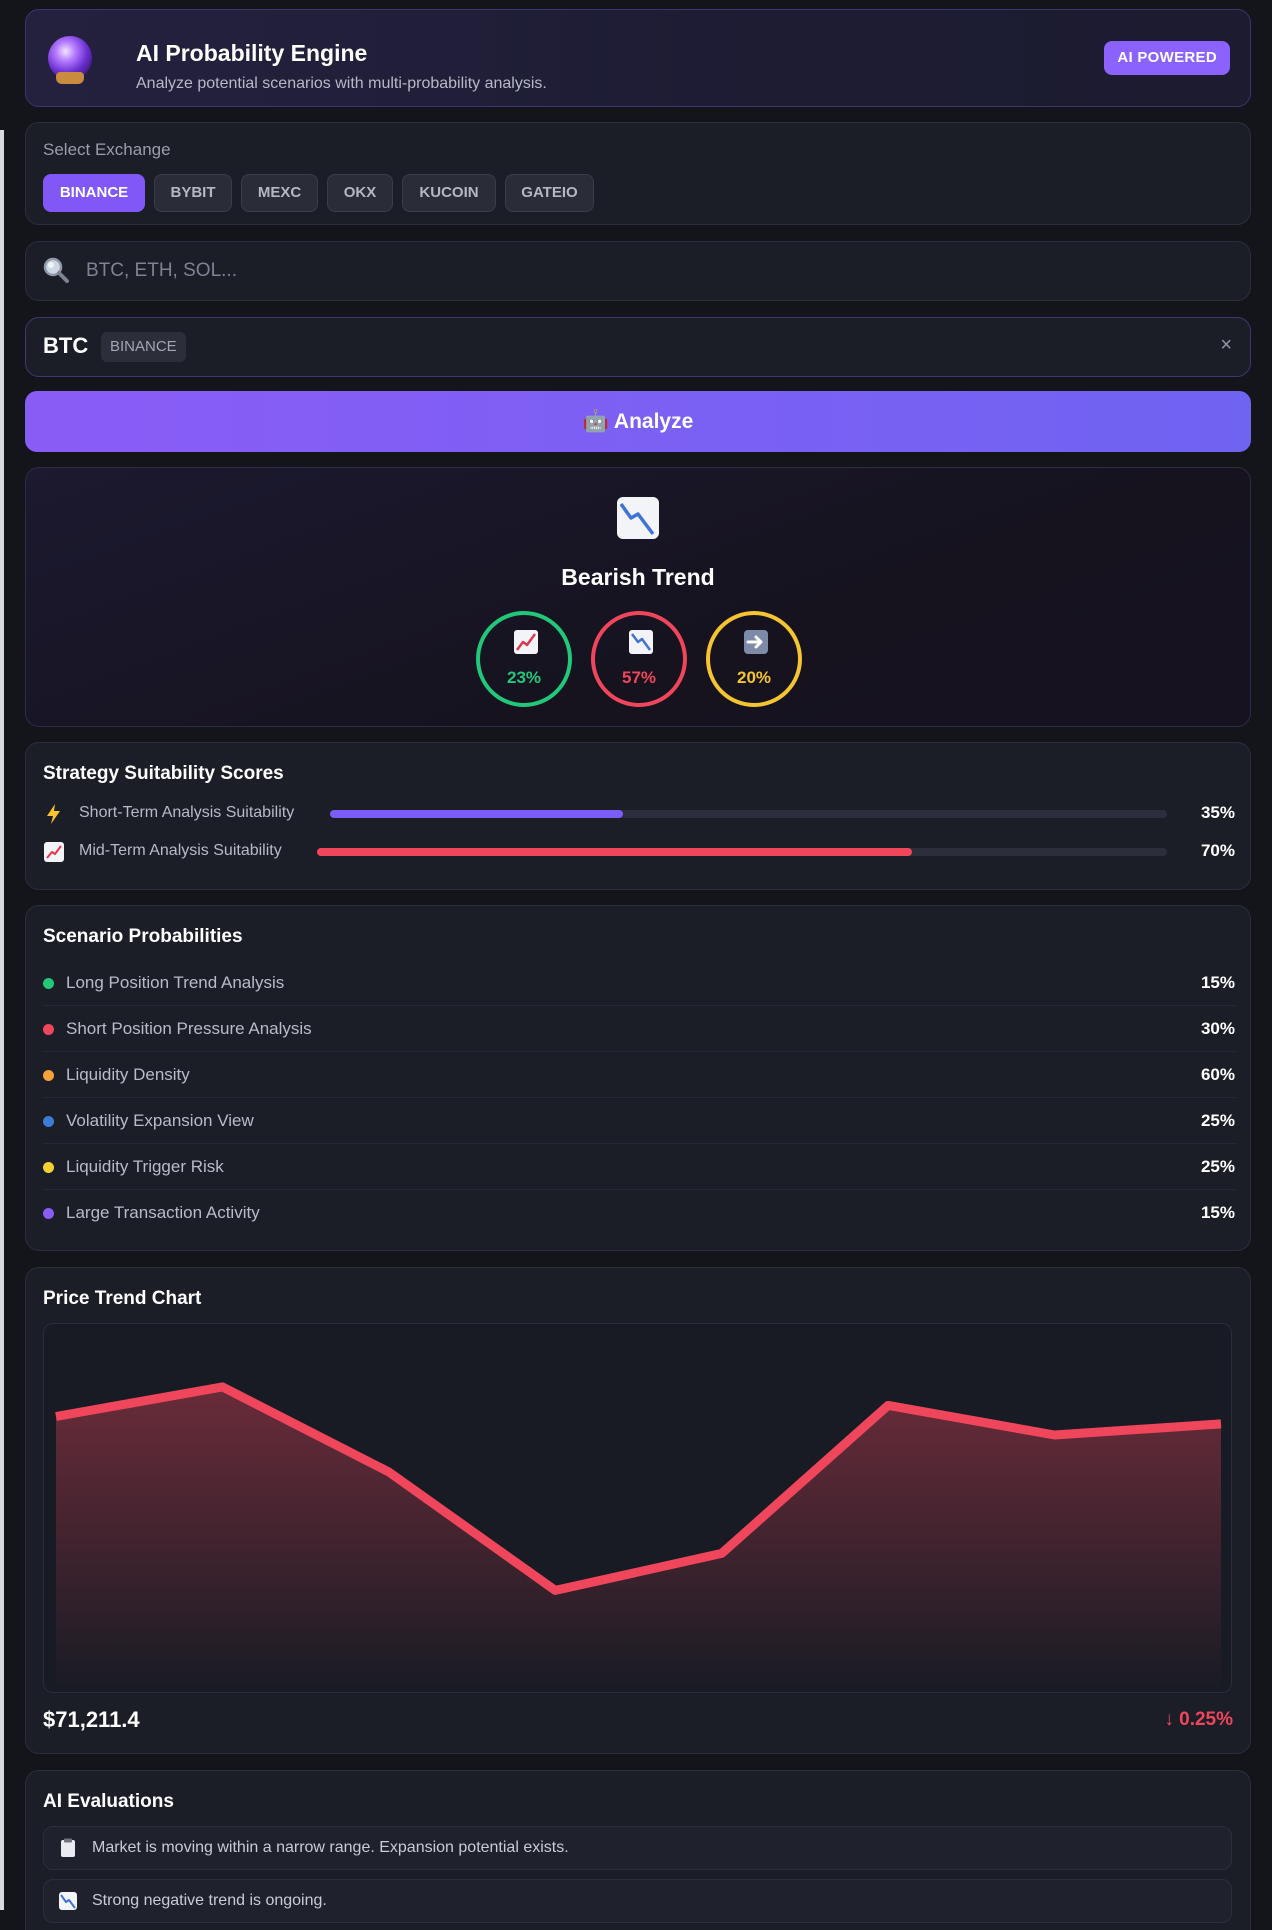 The width and height of the screenshot is (1272, 1930). I want to click on scenario-row: Long Position Trend Analysis 15%, so click(639, 983).